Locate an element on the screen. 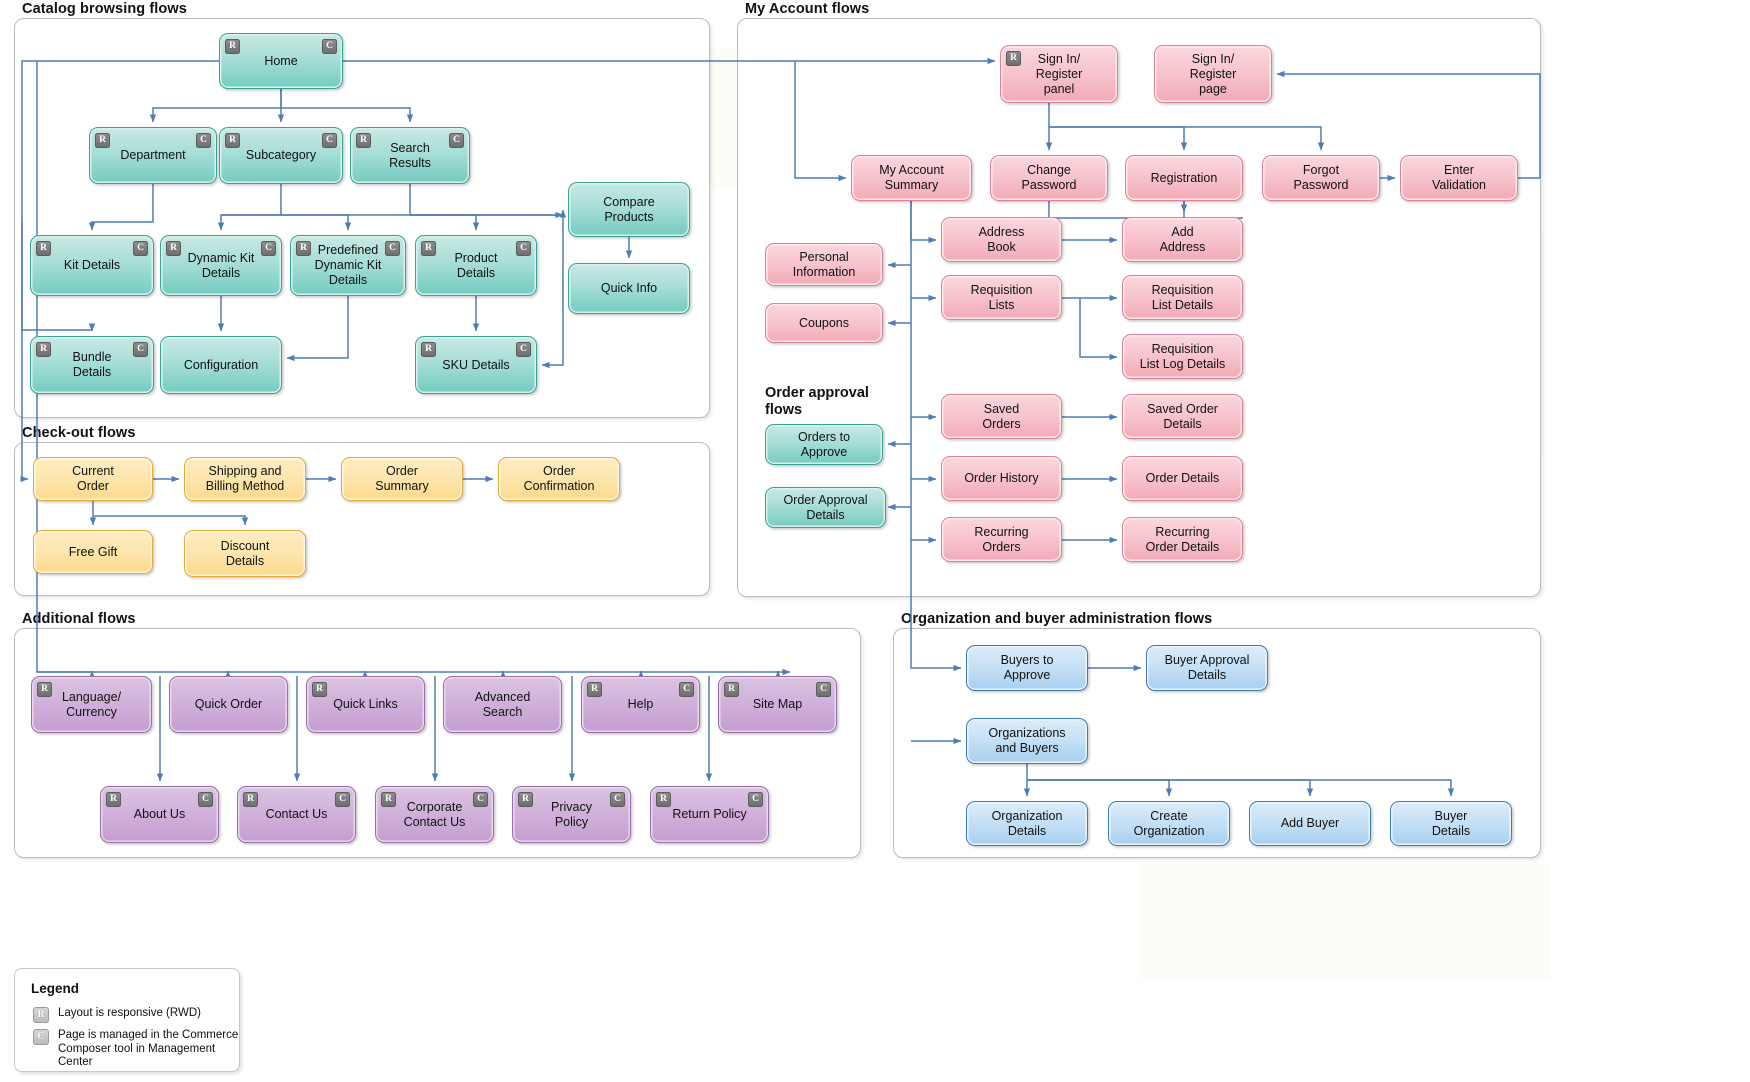  node-buyer-approval-details: Buyer Approval Details is located at coordinates (1207, 668).